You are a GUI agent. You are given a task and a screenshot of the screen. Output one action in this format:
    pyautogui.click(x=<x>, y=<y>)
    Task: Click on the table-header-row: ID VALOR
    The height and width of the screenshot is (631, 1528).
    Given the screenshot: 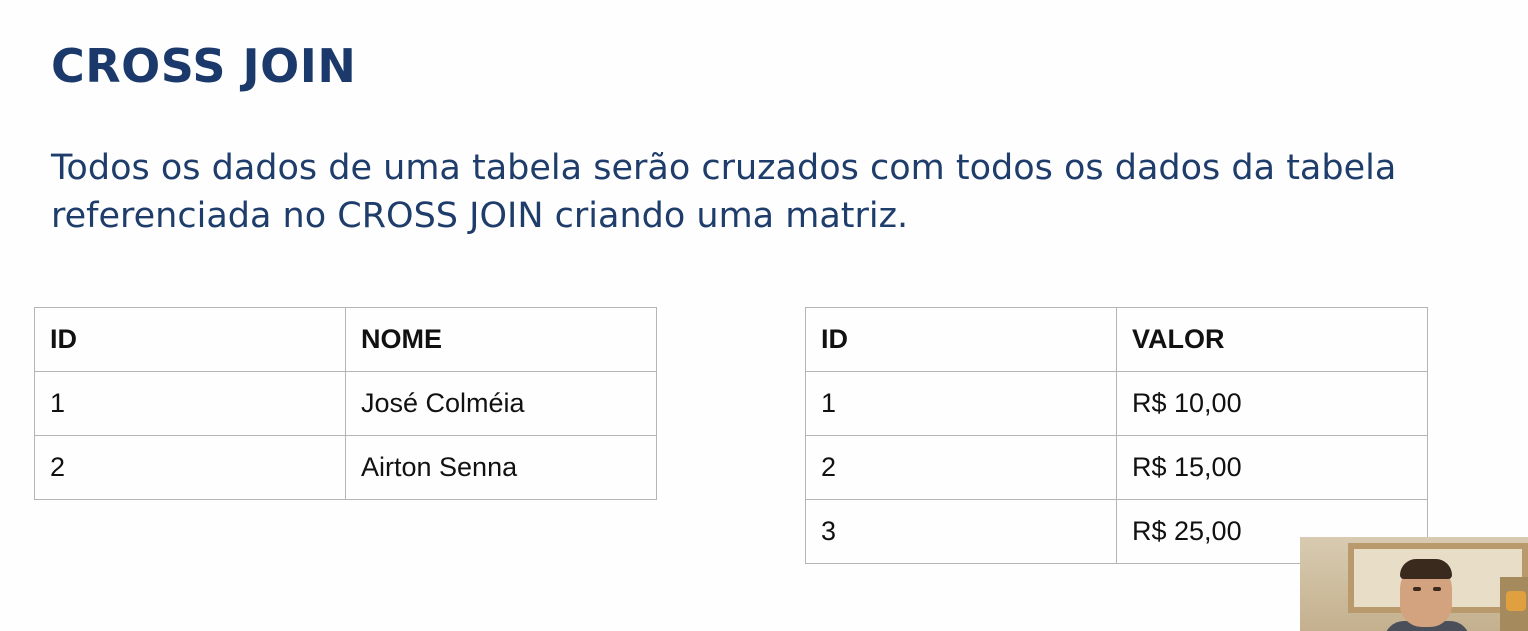 What is the action you would take?
    pyautogui.click(x=1116, y=339)
    